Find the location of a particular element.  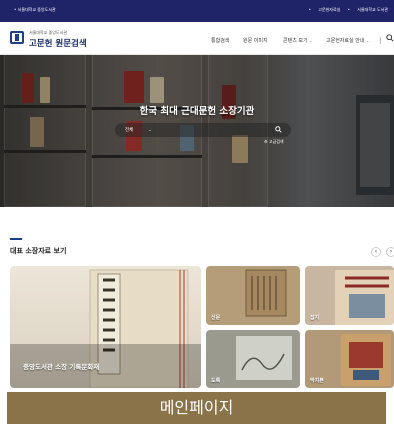

chevron-right-icon: › is located at coordinates (391, 251).